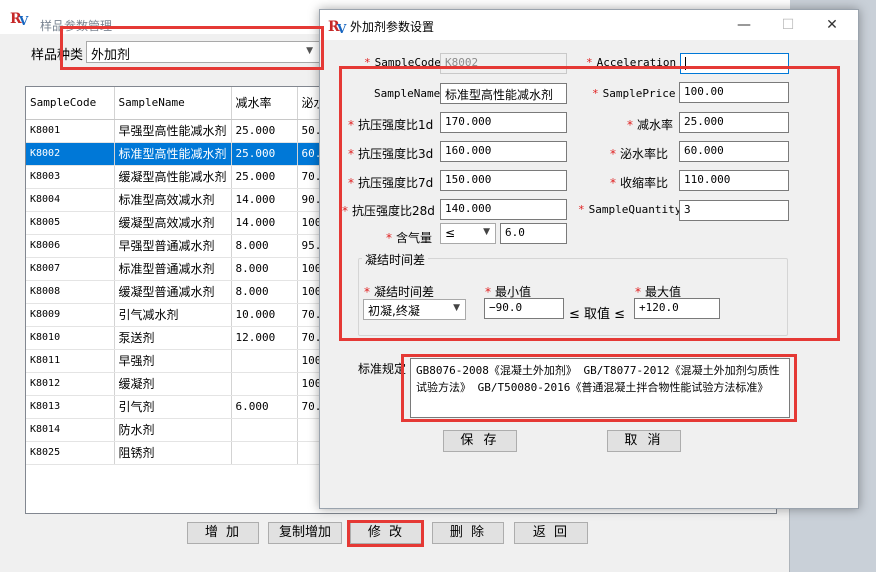  I want to click on shrinkage-ratio-label: * 收缩率比, so click(639, 183).